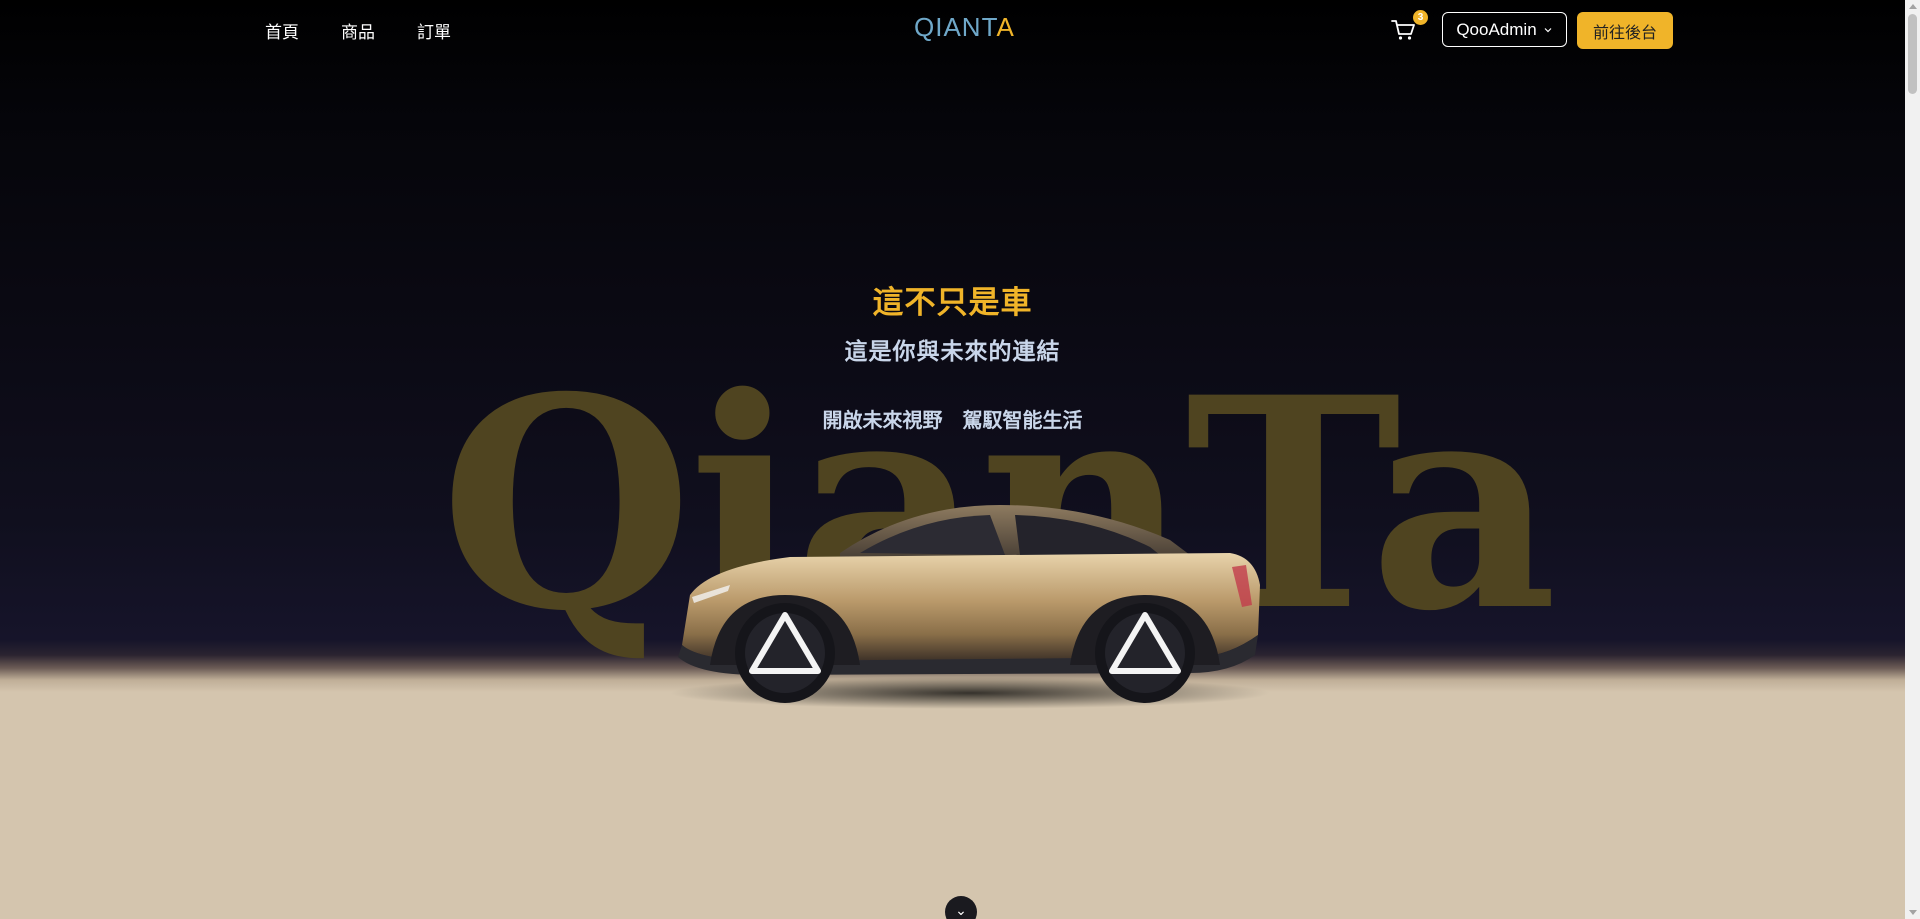  Describe the element at coordinates (358, 30) in the screenshot. I see `nav-link-products: 商品` at that location.